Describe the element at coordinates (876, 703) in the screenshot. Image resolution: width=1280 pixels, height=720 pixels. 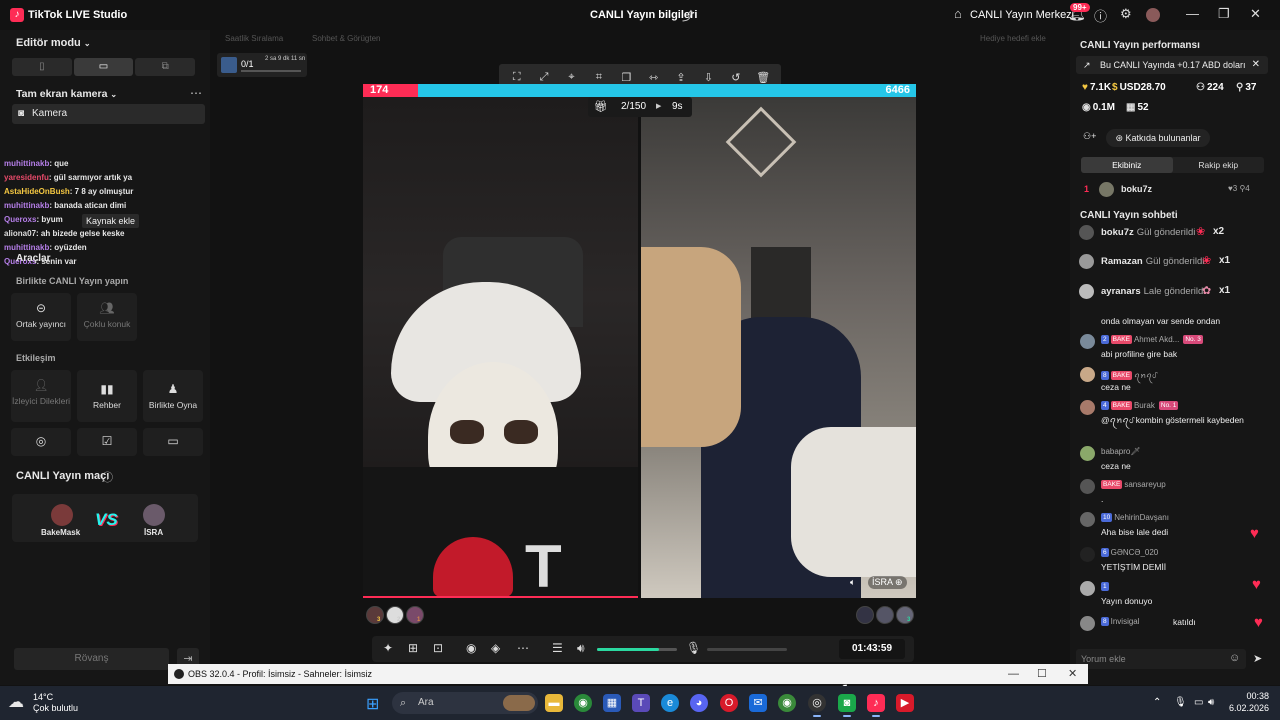
I see `tiktok-taskbar-icon: ♪` at that location.